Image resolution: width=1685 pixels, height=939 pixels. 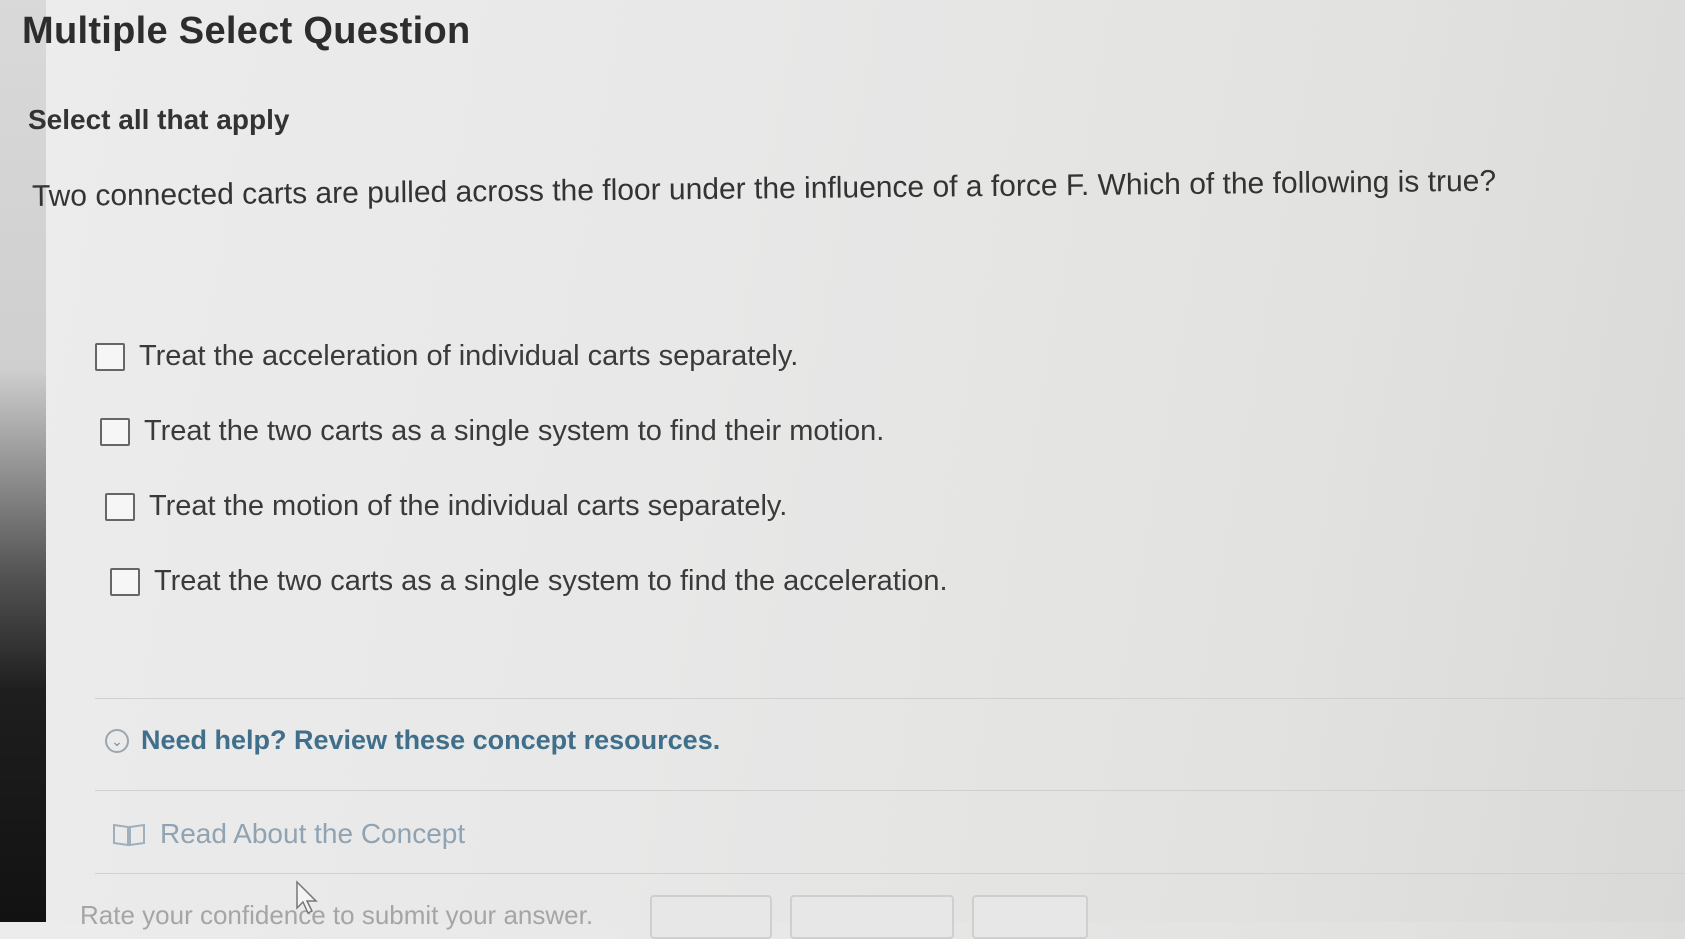 What do you see at coordinates (125, 581) in the screenshot?
I see `option-4-checkbox` at bounding box center [125, 581].